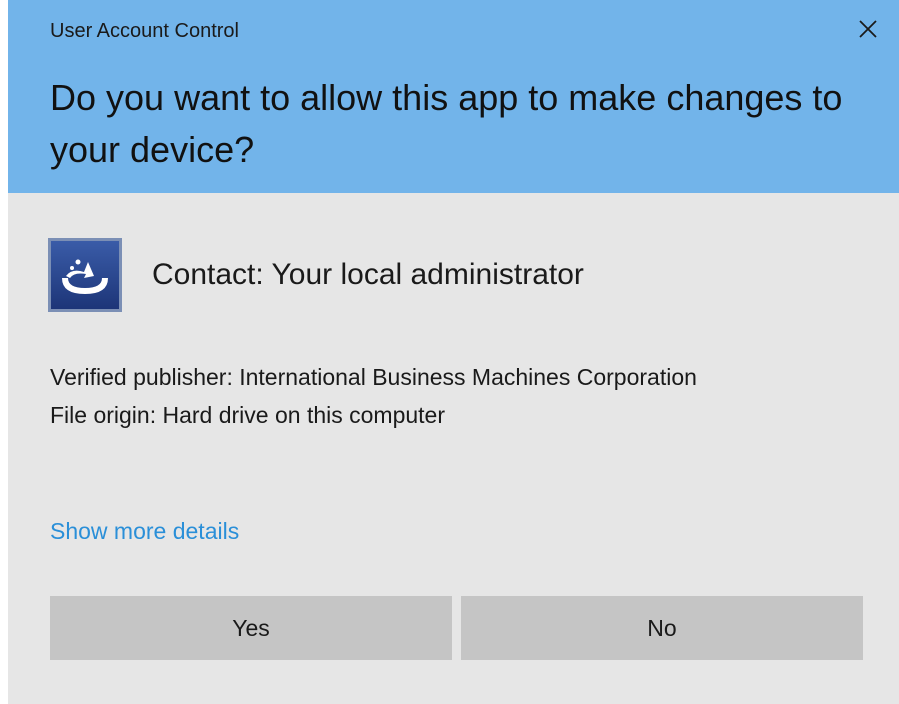  What do you see at coordinates (368, 274) in the screenshot?
I see `app-publisher-contact: Contact: Your local administrator` at bounding box center [368, 274].